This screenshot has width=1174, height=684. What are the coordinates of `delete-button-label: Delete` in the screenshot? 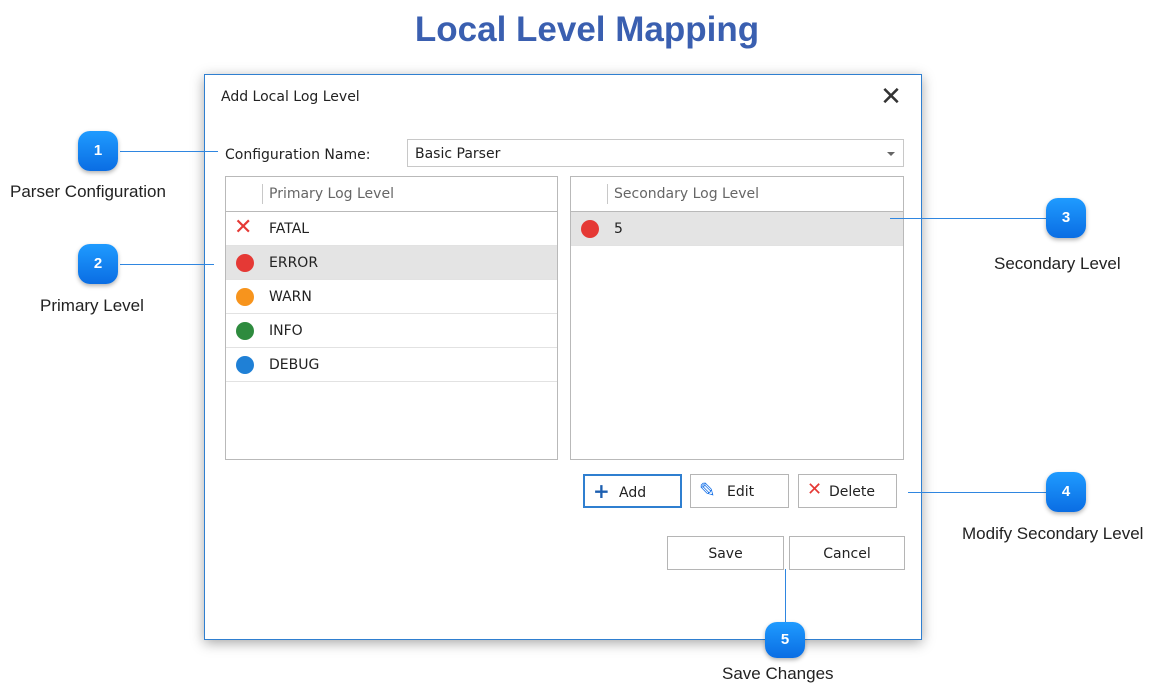 It's located at (852, 492).